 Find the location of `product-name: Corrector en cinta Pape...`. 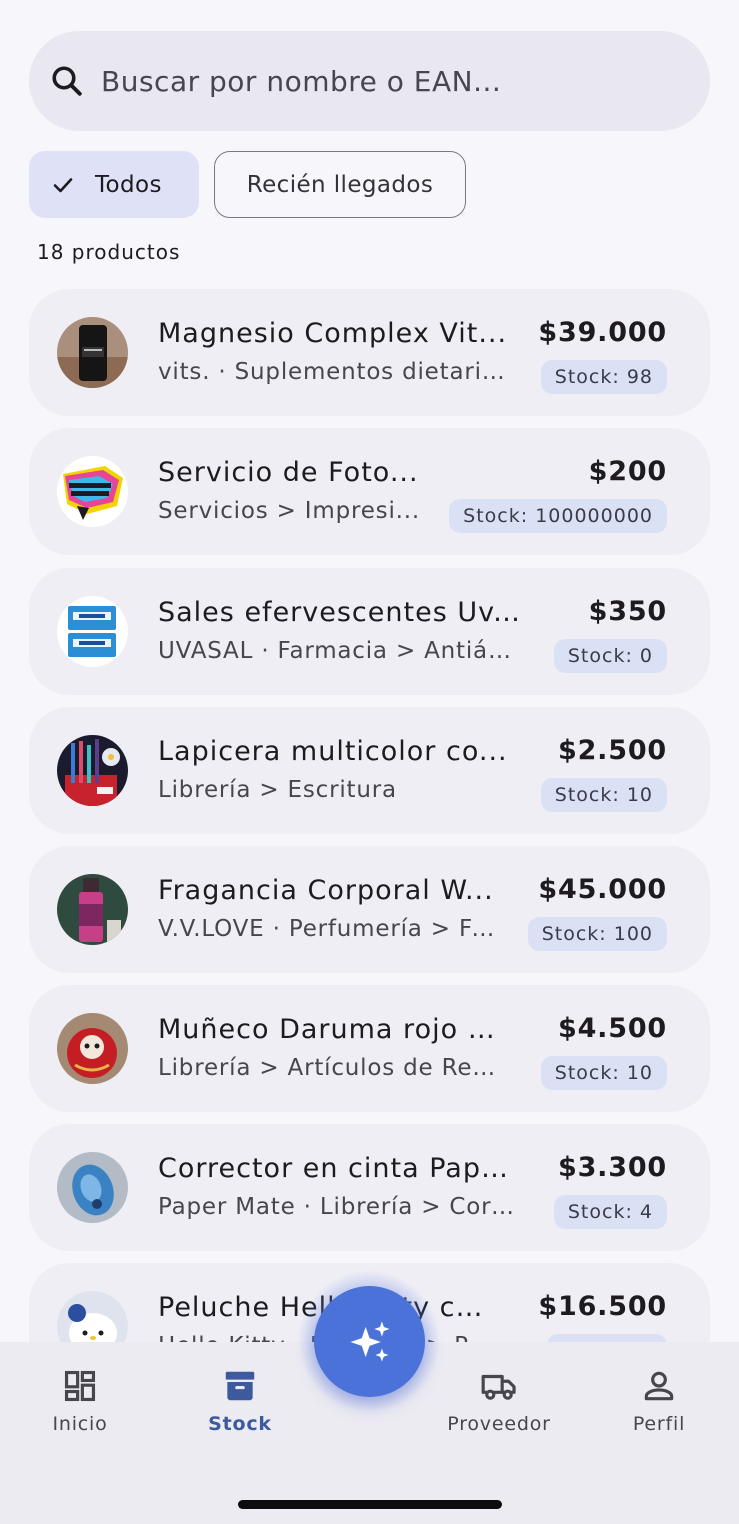

product-name: Corrector en cinta Pape... is located at coordinates (339, 1168).